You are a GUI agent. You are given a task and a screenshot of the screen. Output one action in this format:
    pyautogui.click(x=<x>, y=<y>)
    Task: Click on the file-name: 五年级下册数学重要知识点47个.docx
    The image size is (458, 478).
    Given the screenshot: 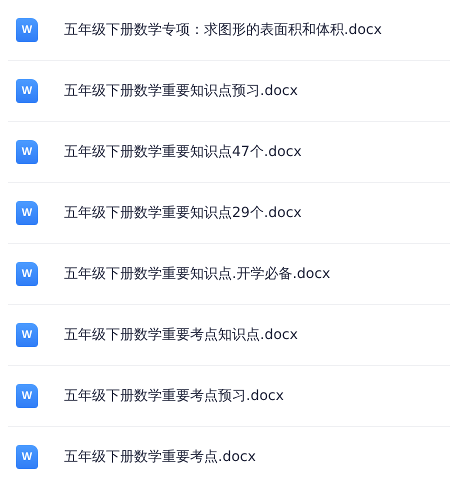 What is the action you would take?
    pyautogui.click(x=183, y=152)
    